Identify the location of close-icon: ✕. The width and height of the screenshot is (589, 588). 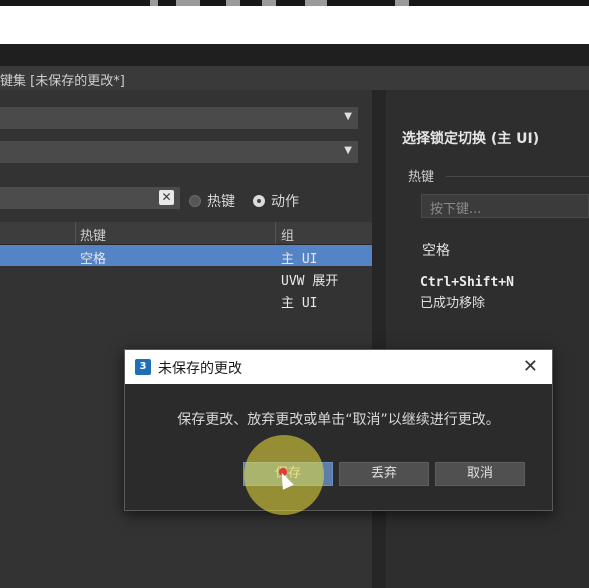
(530, 366).